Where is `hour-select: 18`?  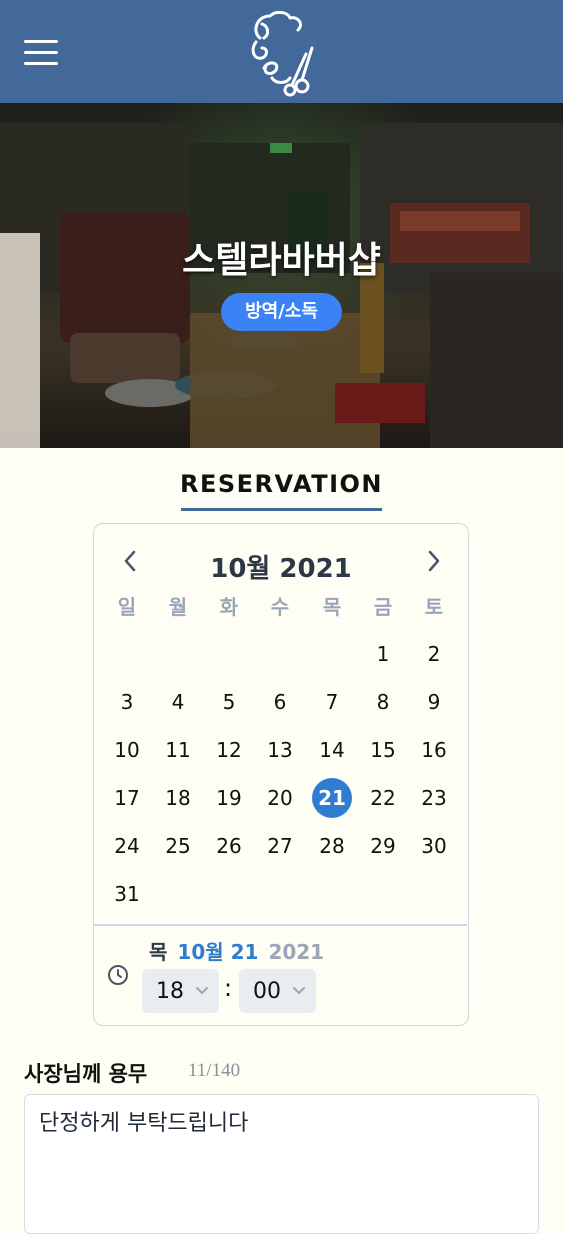 hour-select: 18 is located at coordinates (180, 991).